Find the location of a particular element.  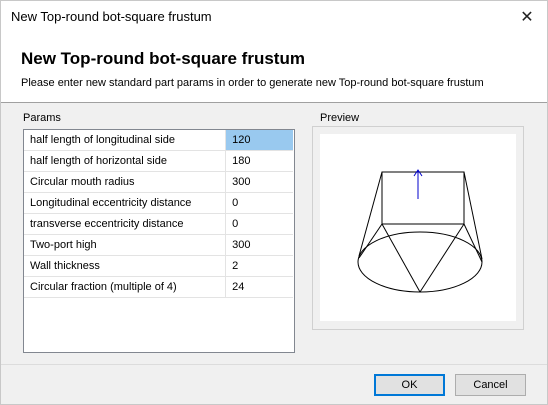

table-row: Circular mouth radius 300 is located at coordinates (158, 182).